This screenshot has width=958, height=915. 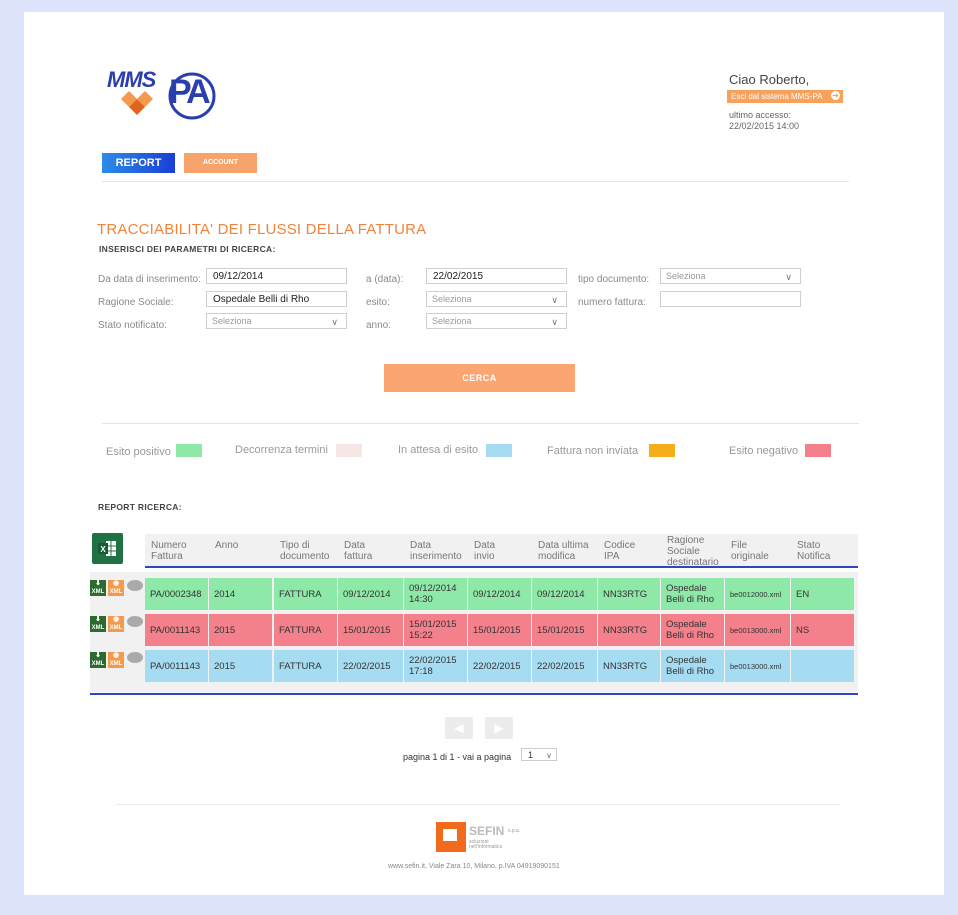 I want to click on column-header: Data ultima modifica, so click(x=563, y=551).